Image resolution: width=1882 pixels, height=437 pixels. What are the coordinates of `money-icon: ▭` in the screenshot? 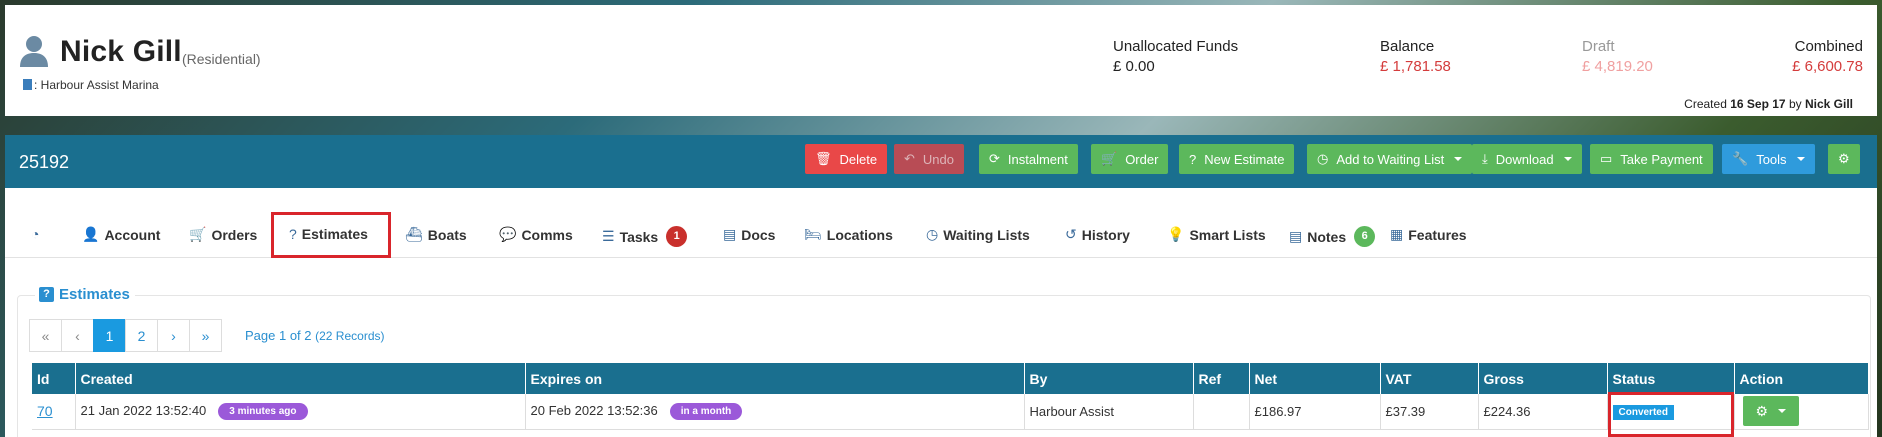 It's located at (1606, 158).